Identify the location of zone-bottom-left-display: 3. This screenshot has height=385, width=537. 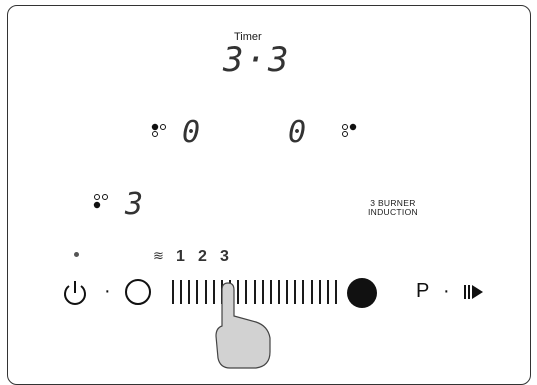
(135, 205).